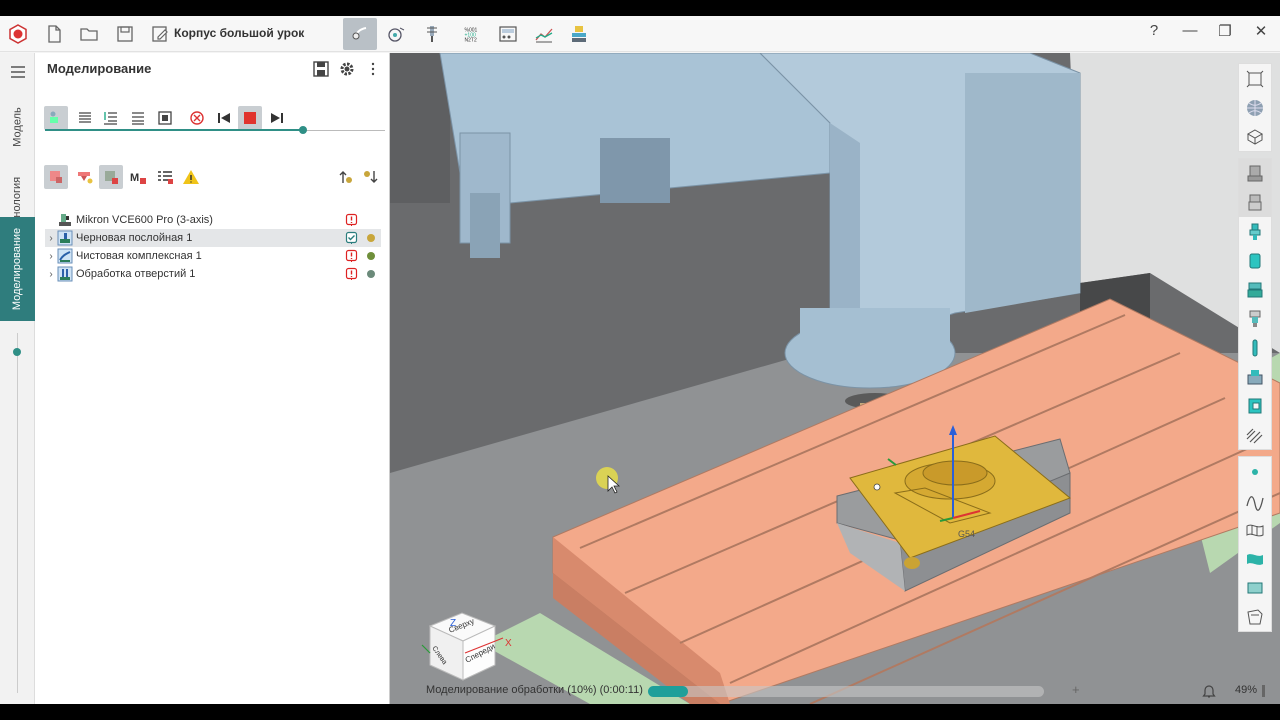 This screenshot has height=720, width=1280. Describe the element at coordinates (1255, 558) in the screenshot. I see `surface-shaded-icon` at that location.